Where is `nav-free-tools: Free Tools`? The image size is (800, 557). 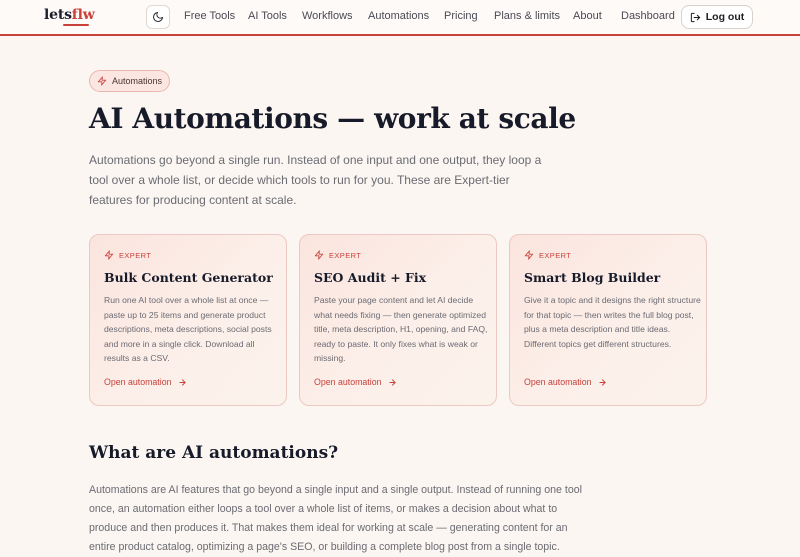
nav-free-tools: Free Tools is located at coordinates (209, 16).